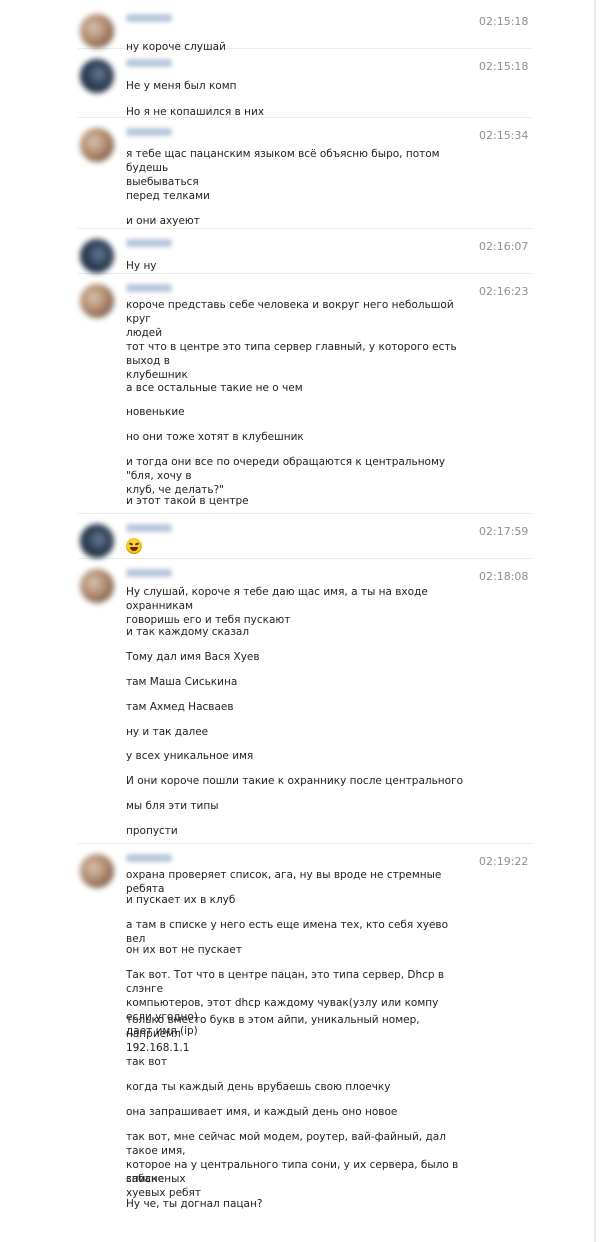 The height and width of the screenshot is (1242, 600). I want to click on message-text: пропусти, so click(152, 831).